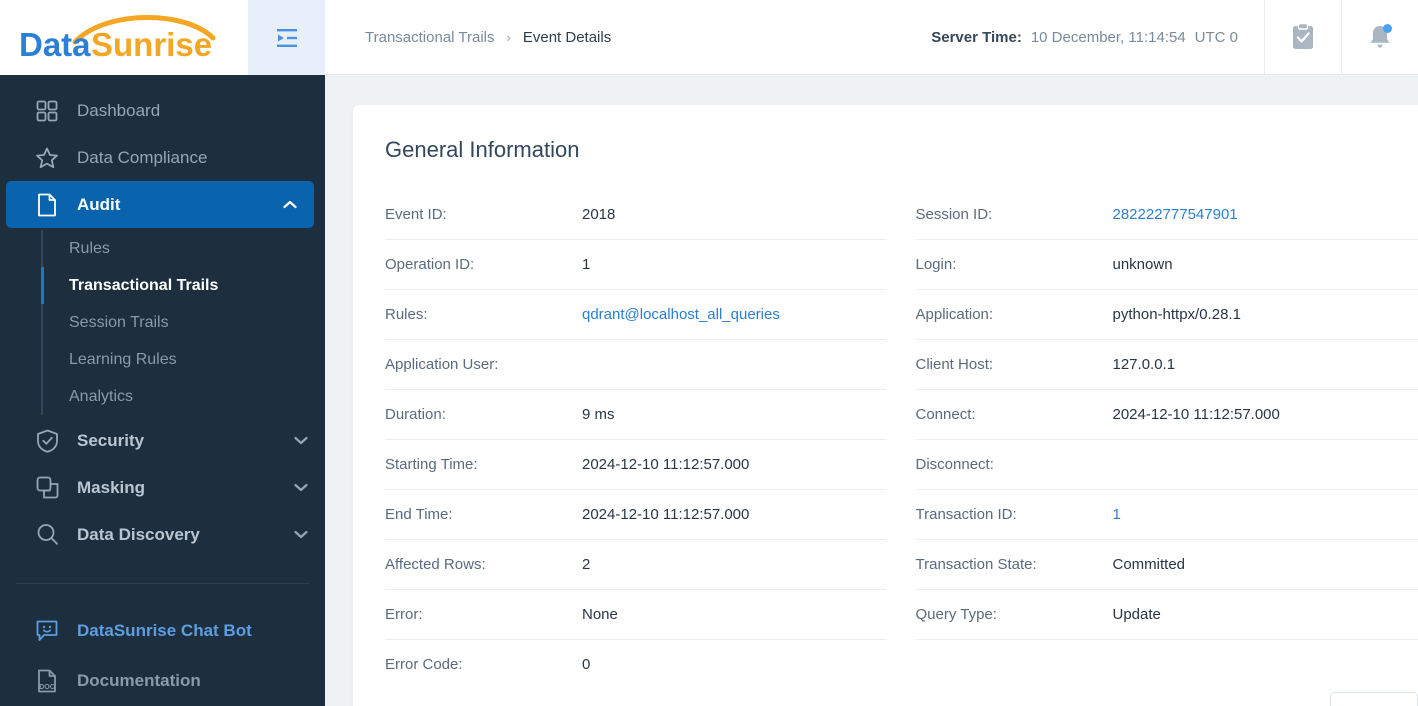 This screenshot has width=1418, height=706. I want to click on svg-text: Data, so click(55, 44).